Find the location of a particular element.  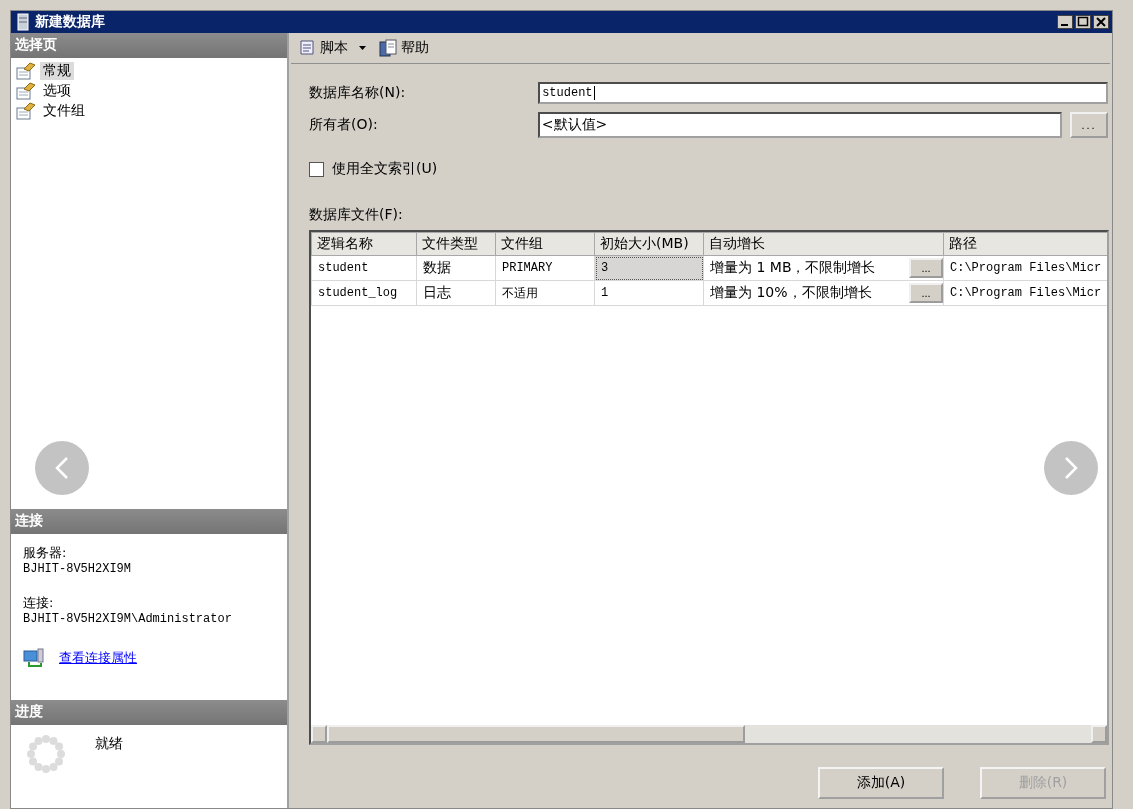

table-cell: 日志 is located at coordinates (456, 293).